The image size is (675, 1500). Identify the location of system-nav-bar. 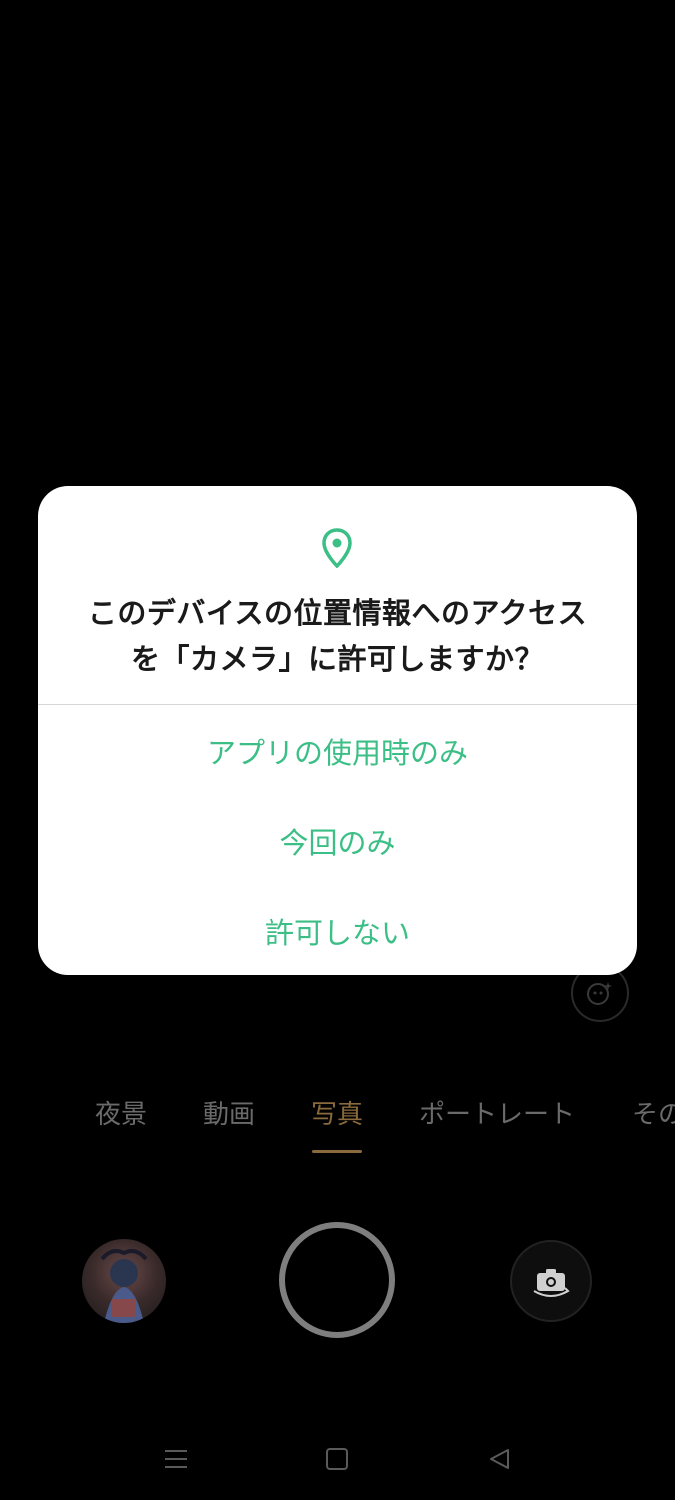
(337, 1460).